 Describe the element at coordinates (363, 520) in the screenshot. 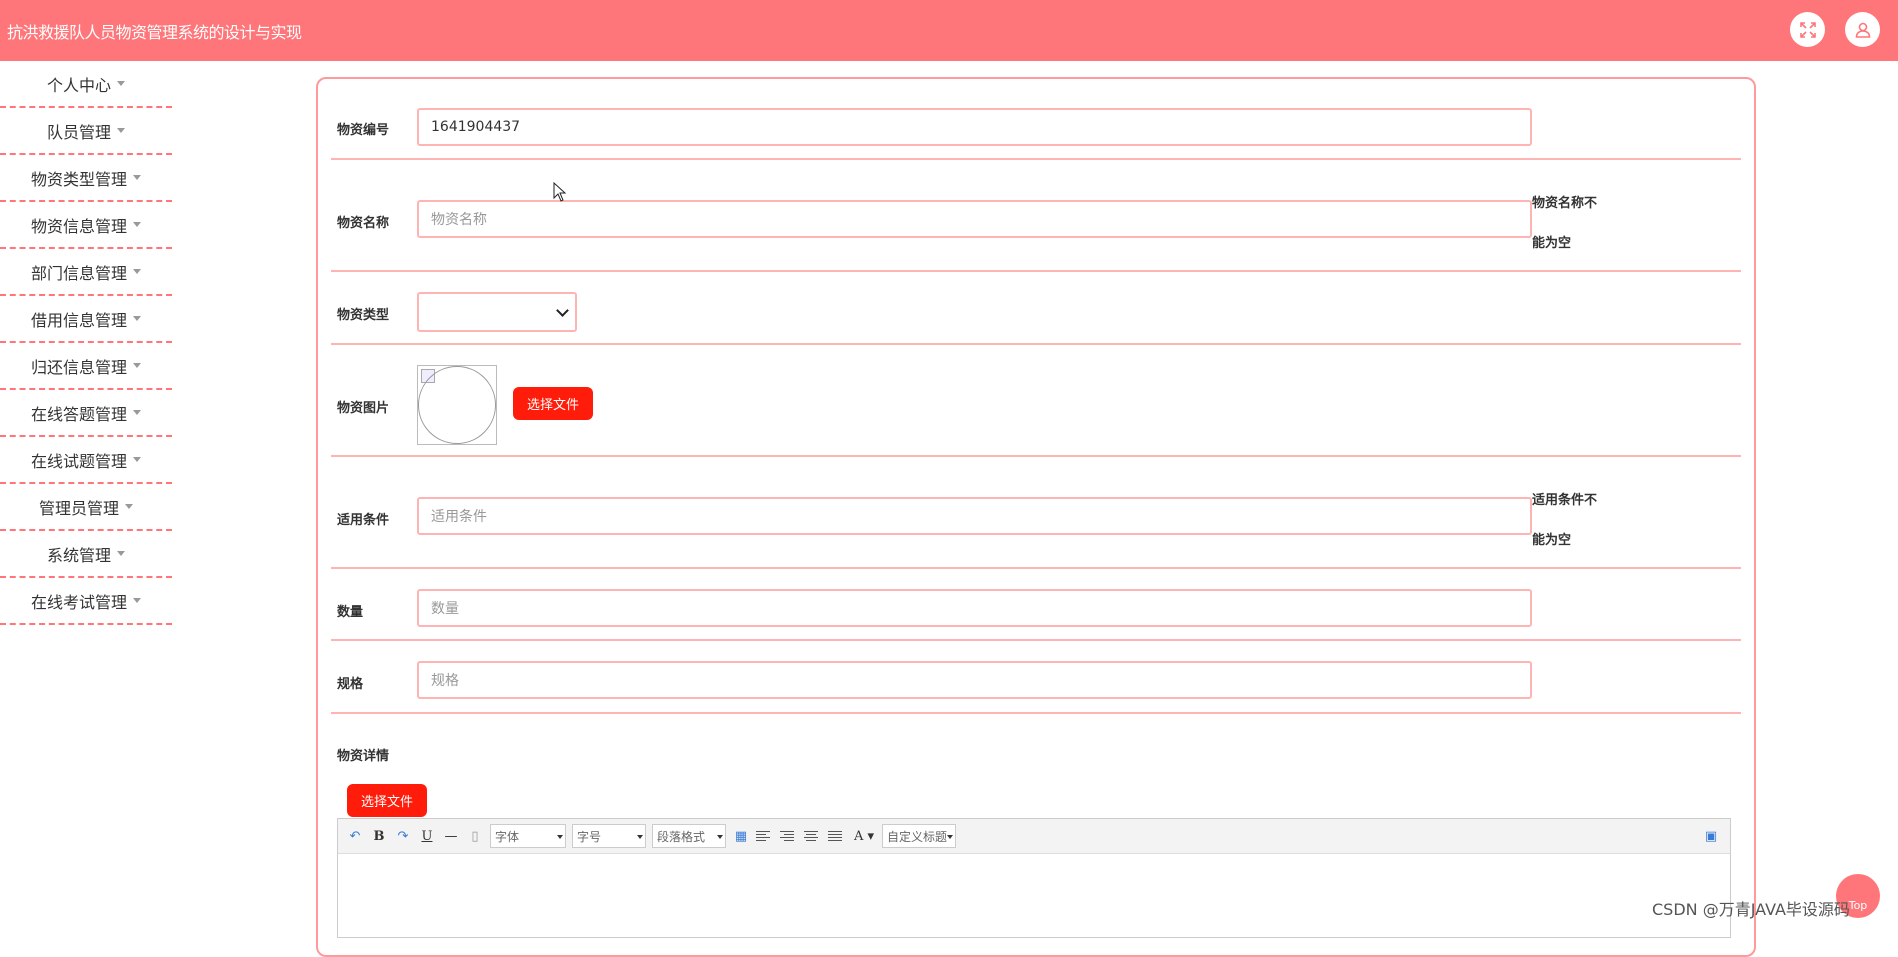

I see `condition-label: 适用条件` at that location.